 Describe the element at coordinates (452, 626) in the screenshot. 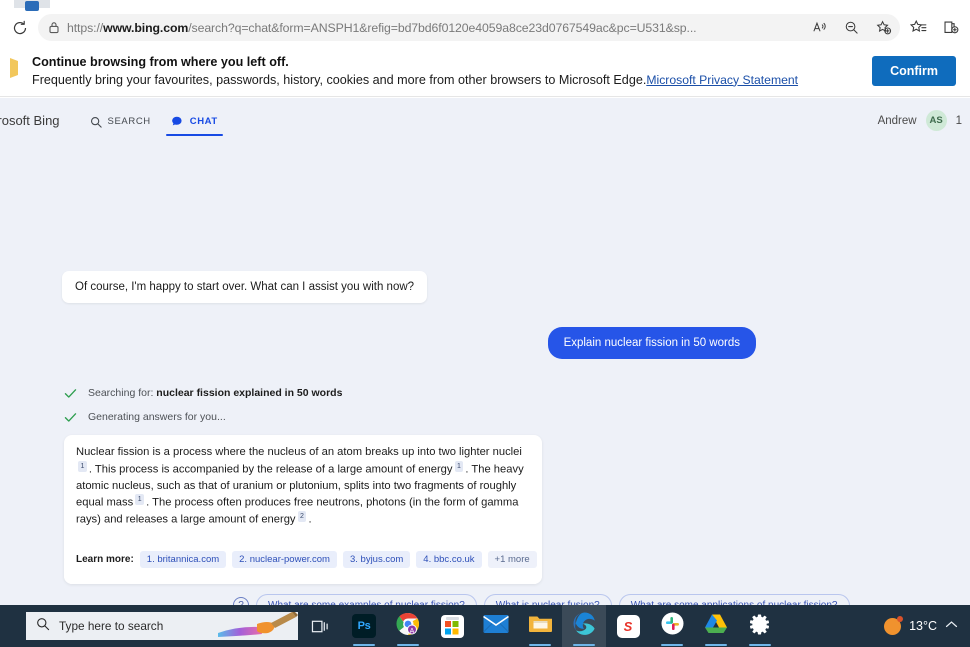

I see `taskbar-app-microsoft-store` at that location.